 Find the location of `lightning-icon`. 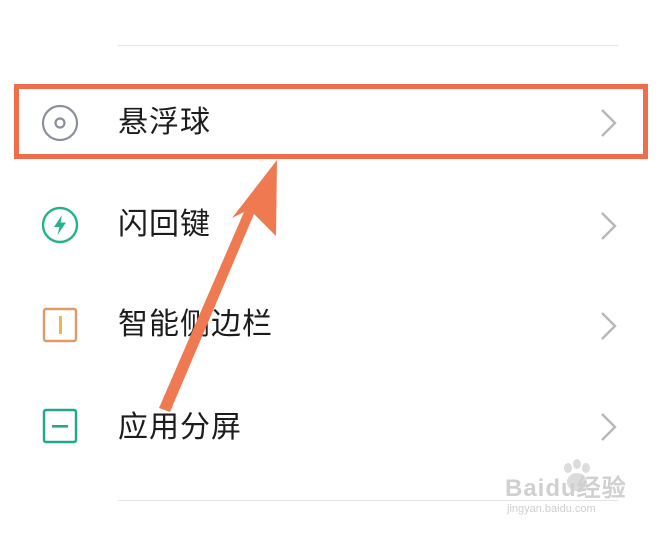

lightning-icon is located at coordinates (60, 225).